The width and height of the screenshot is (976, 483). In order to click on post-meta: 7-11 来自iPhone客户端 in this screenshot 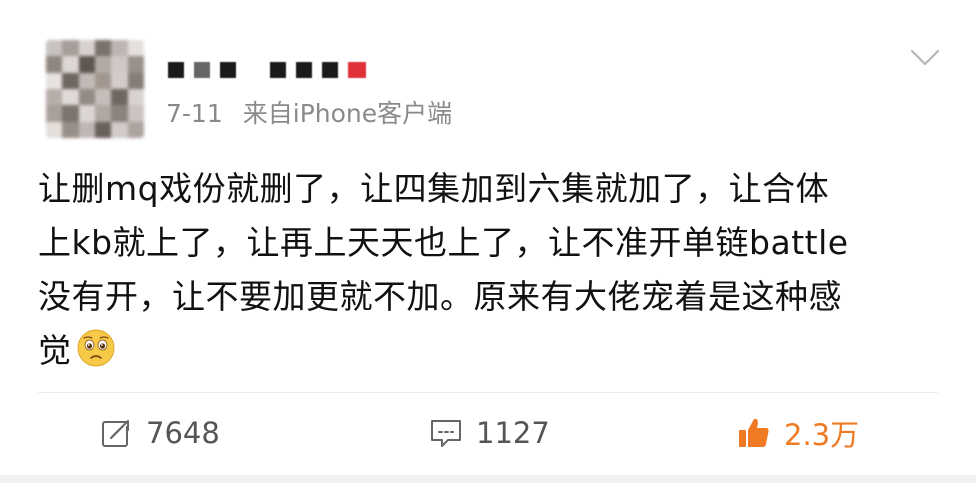, I will do `click(309, 112)`.